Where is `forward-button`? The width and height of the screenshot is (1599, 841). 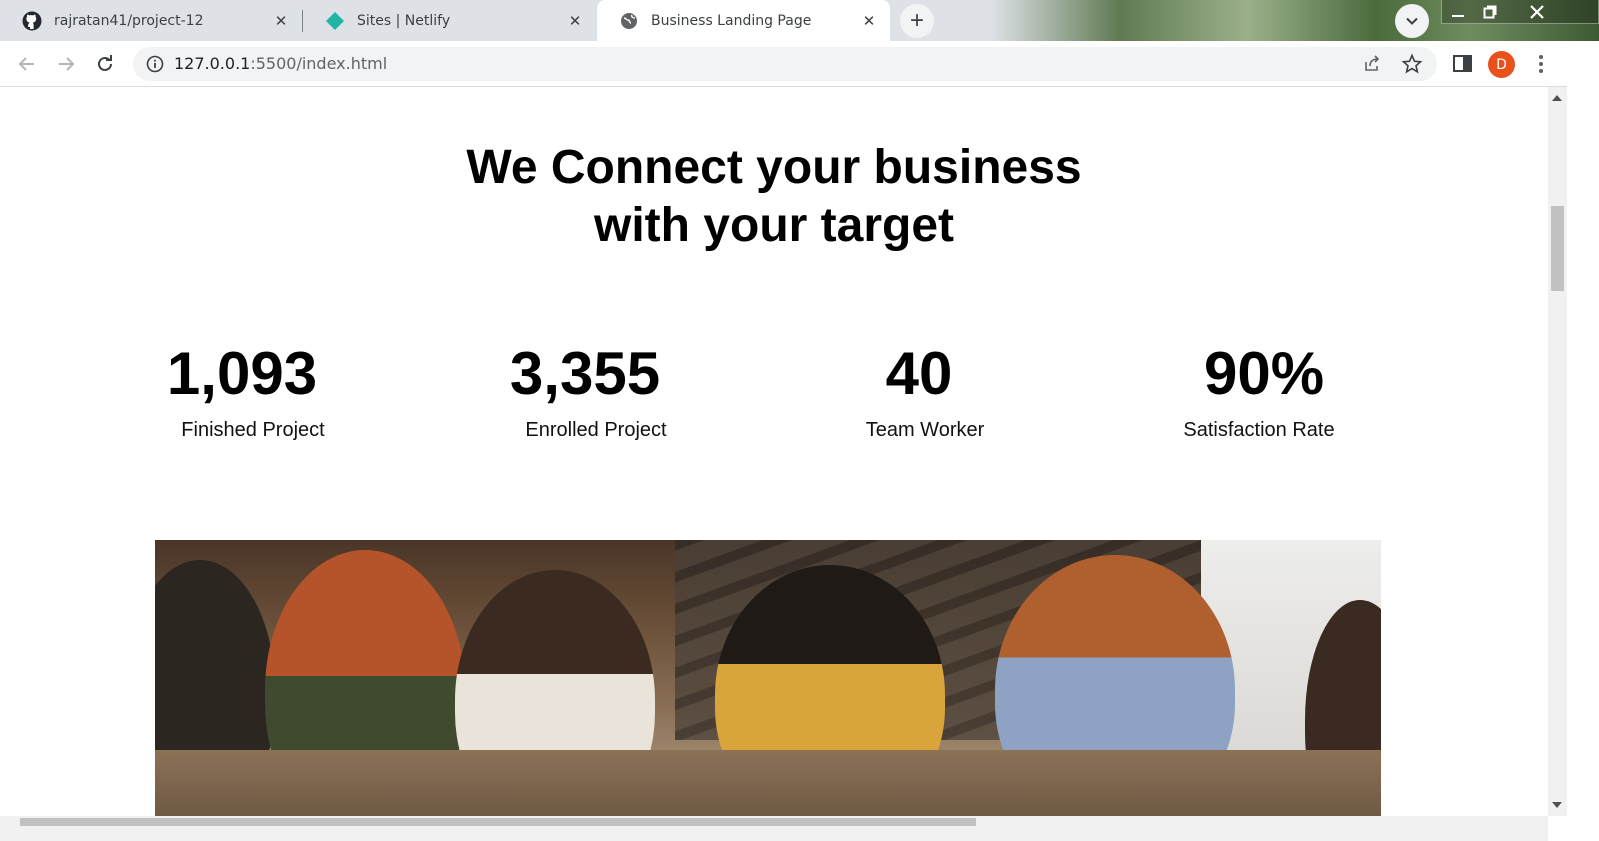
forward-button is located at coordinates (66, 64).